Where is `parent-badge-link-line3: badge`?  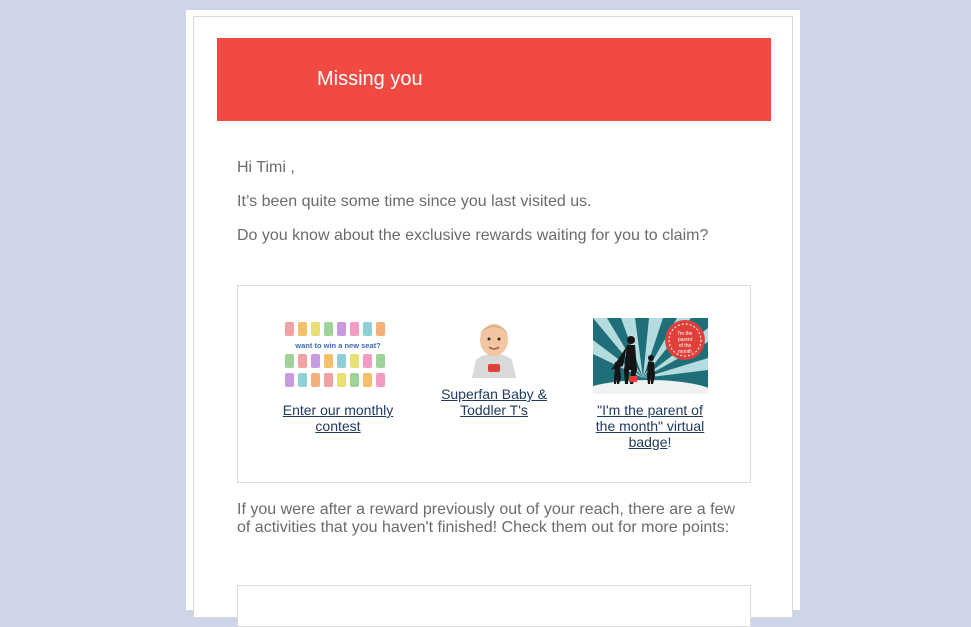
parent-badge-link-line3: badge is located at coordinates (648, 442).